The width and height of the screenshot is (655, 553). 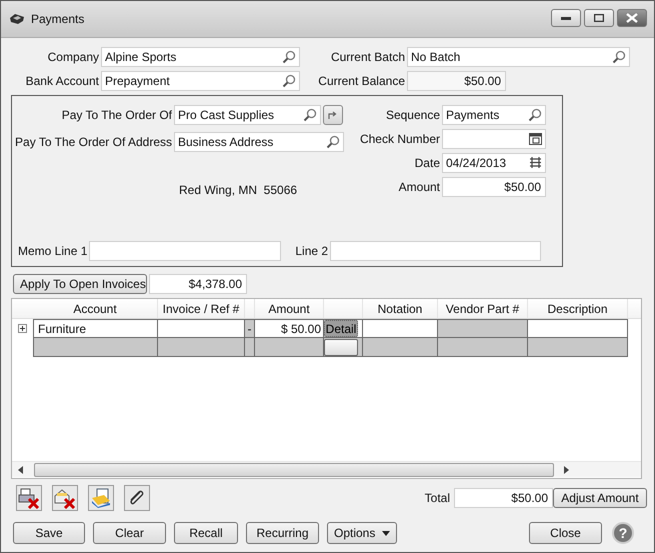 I want to click on caret-icon, so click(x=386, y=533).